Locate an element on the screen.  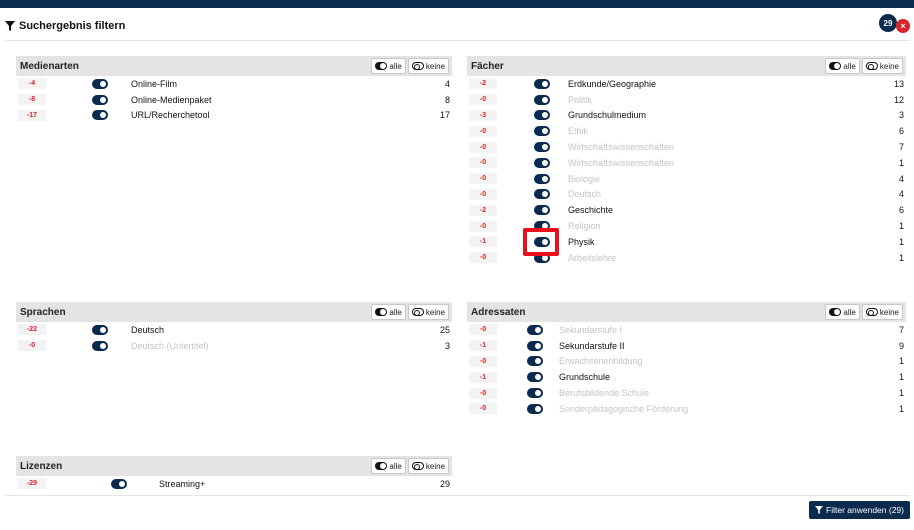
filter-label: Deutsch is located at coordinates (148, 329).